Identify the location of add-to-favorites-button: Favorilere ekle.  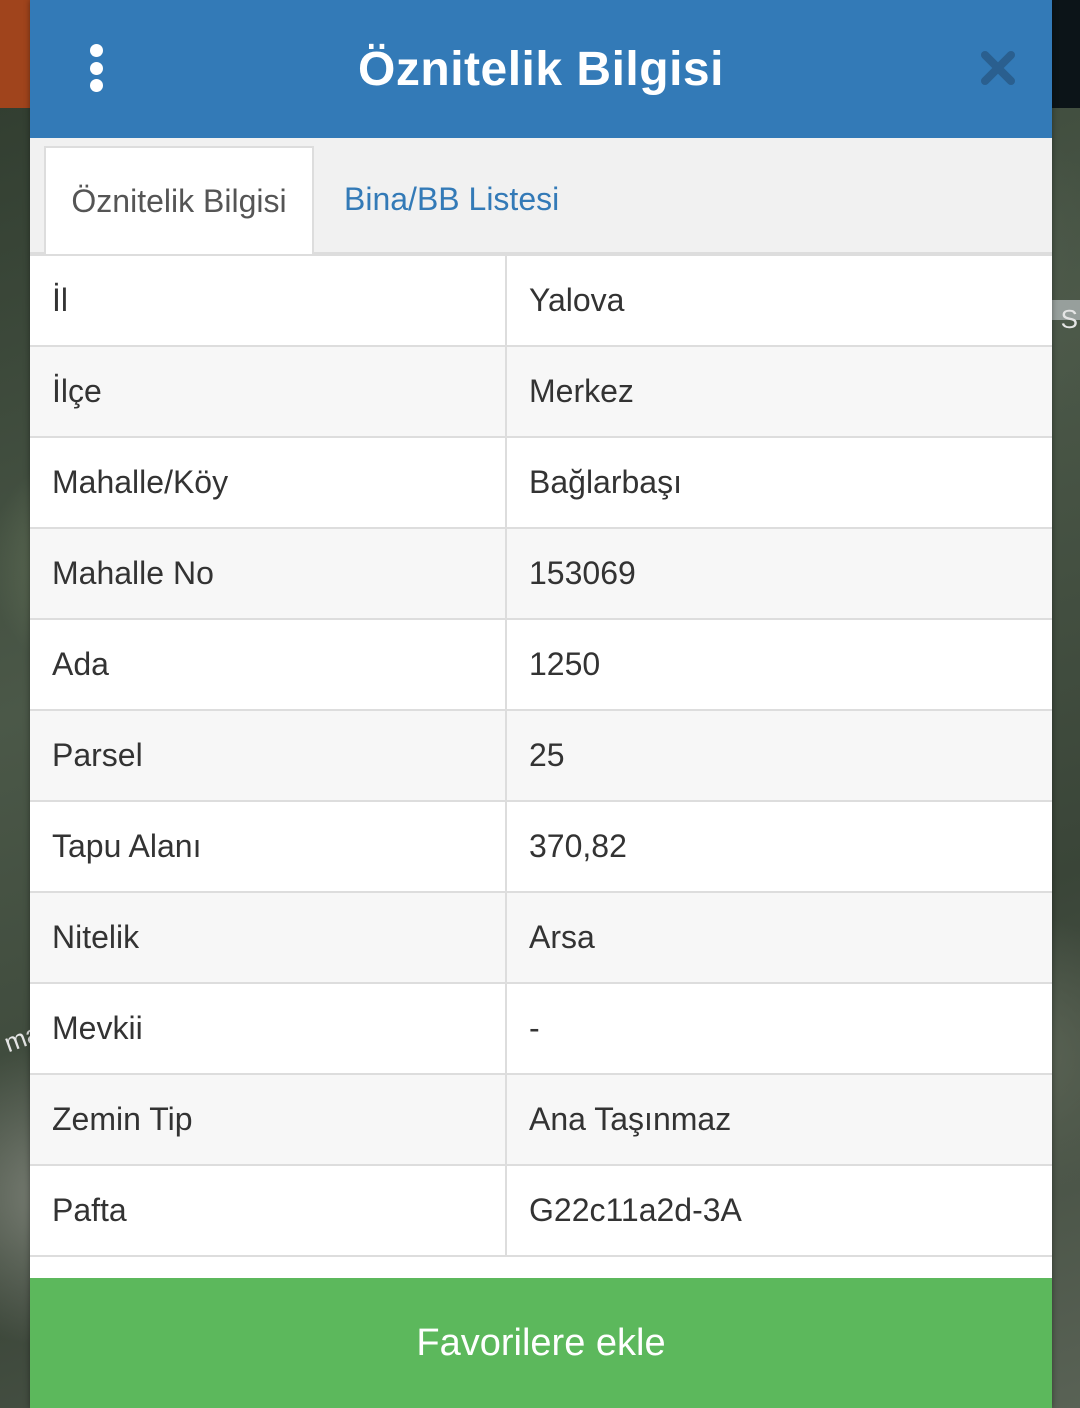
(541, 1343).